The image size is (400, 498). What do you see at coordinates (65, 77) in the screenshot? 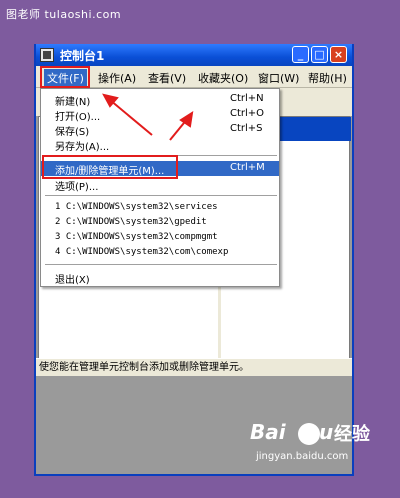
I see `annotation-box-file-menu` at bounding box center [65, 77].